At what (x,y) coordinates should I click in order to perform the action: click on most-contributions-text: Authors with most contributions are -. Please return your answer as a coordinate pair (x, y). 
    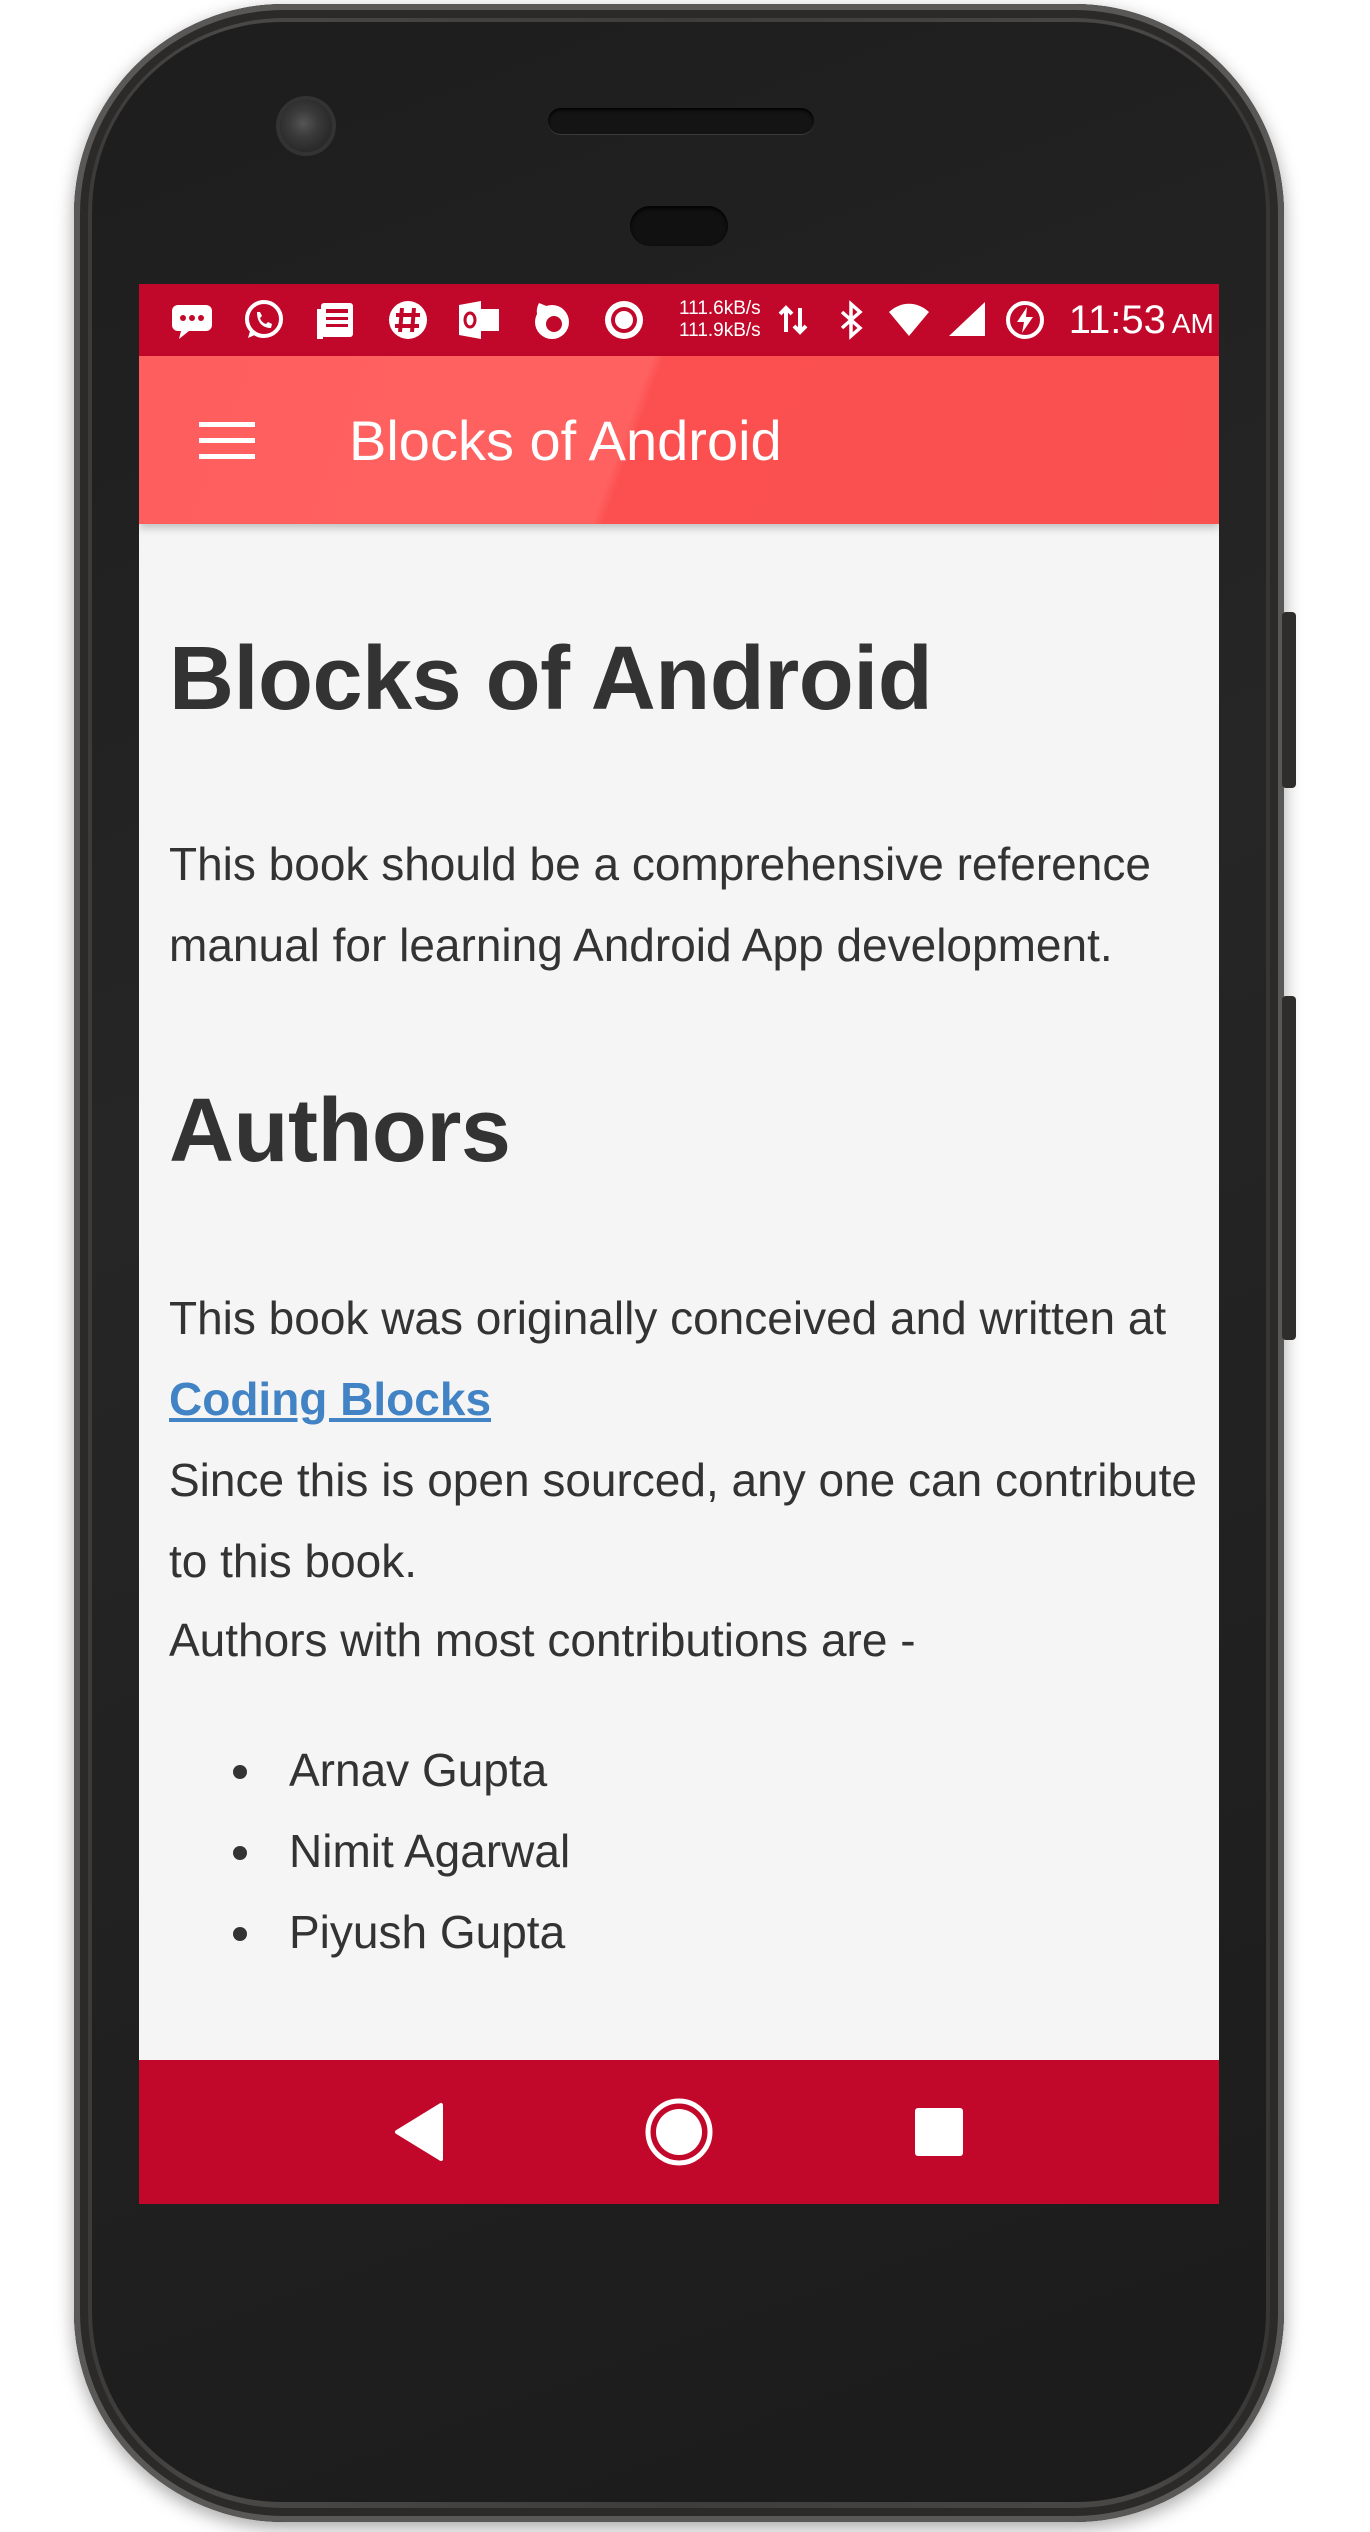
    Looking at the image, I should click on (542, 1640).